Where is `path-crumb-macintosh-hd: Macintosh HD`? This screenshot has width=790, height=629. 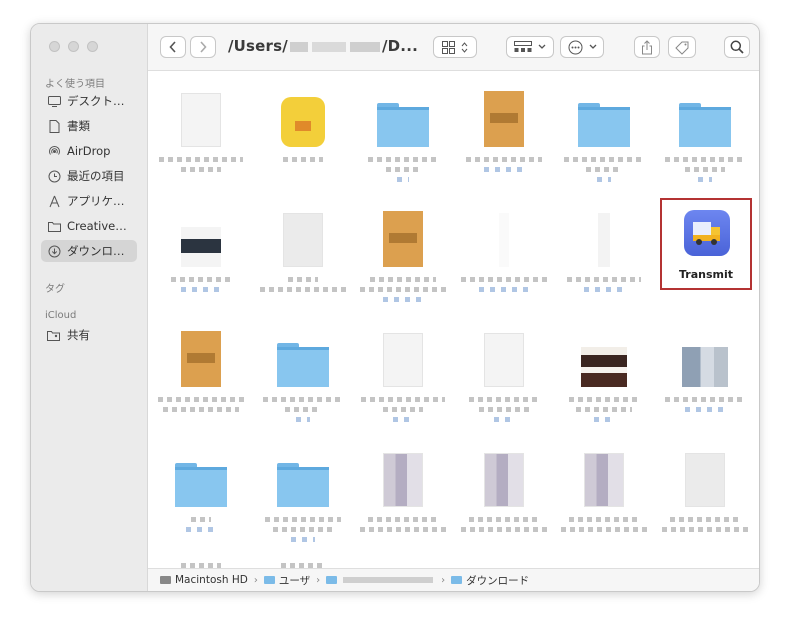 path-crumb-macintosh-hd: Macintosh HD is located at coordinates (204, 580).